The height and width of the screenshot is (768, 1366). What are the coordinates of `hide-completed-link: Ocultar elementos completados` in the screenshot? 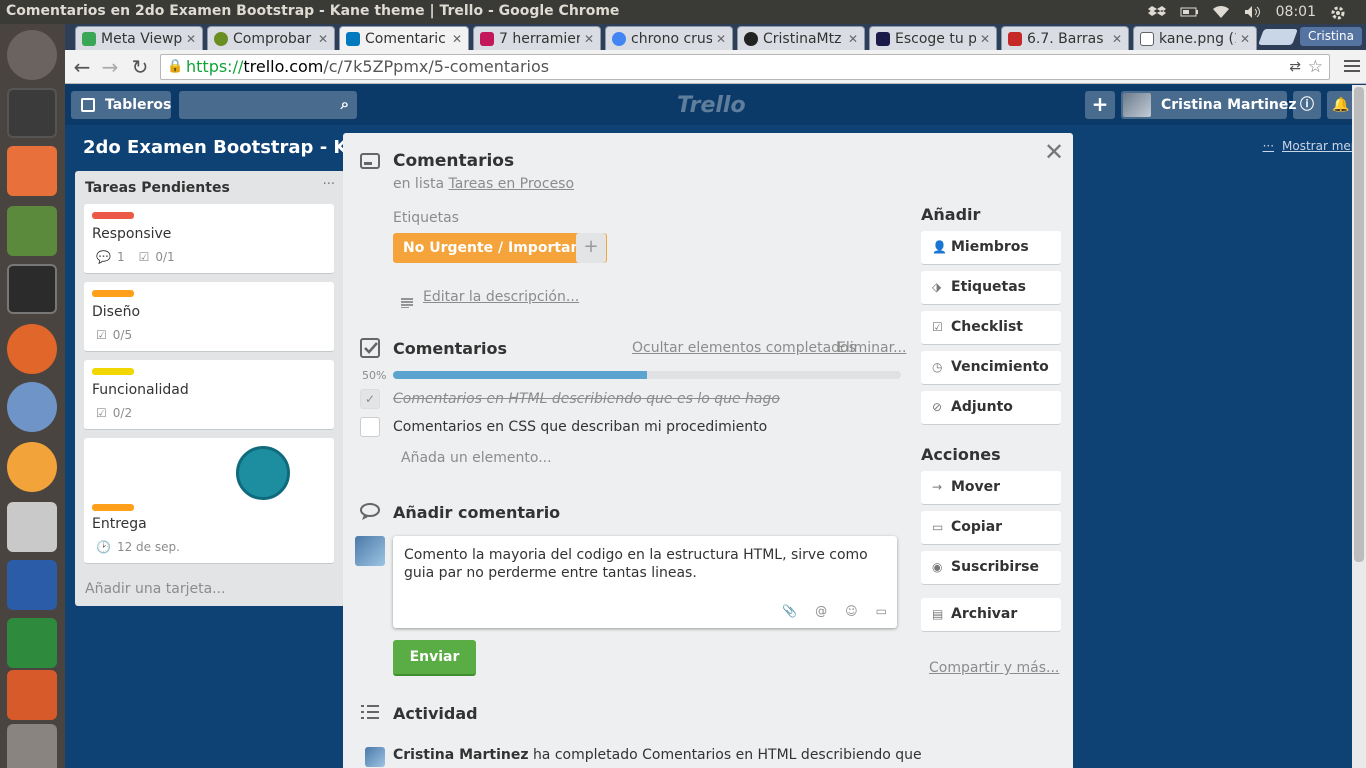 It's located at (744, 348).